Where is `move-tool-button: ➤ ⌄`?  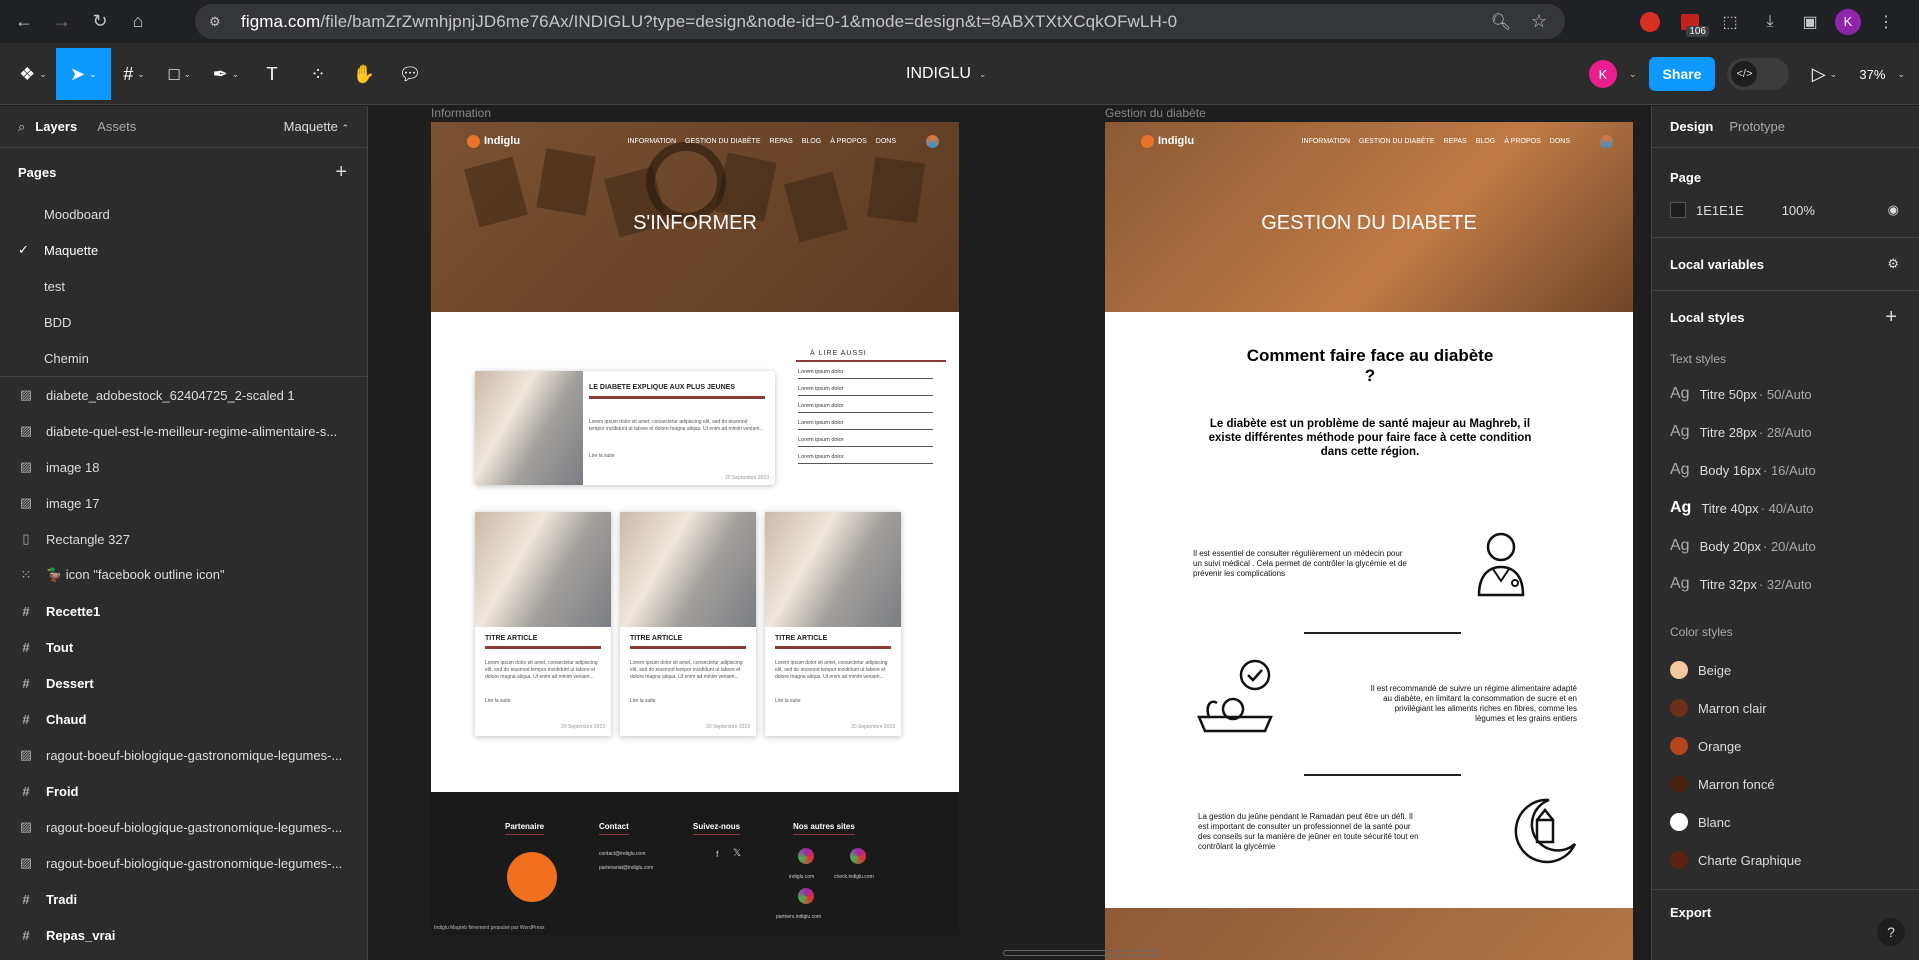 move-tool-button: ➤ ⌄ is located at coordinates (83, 74).